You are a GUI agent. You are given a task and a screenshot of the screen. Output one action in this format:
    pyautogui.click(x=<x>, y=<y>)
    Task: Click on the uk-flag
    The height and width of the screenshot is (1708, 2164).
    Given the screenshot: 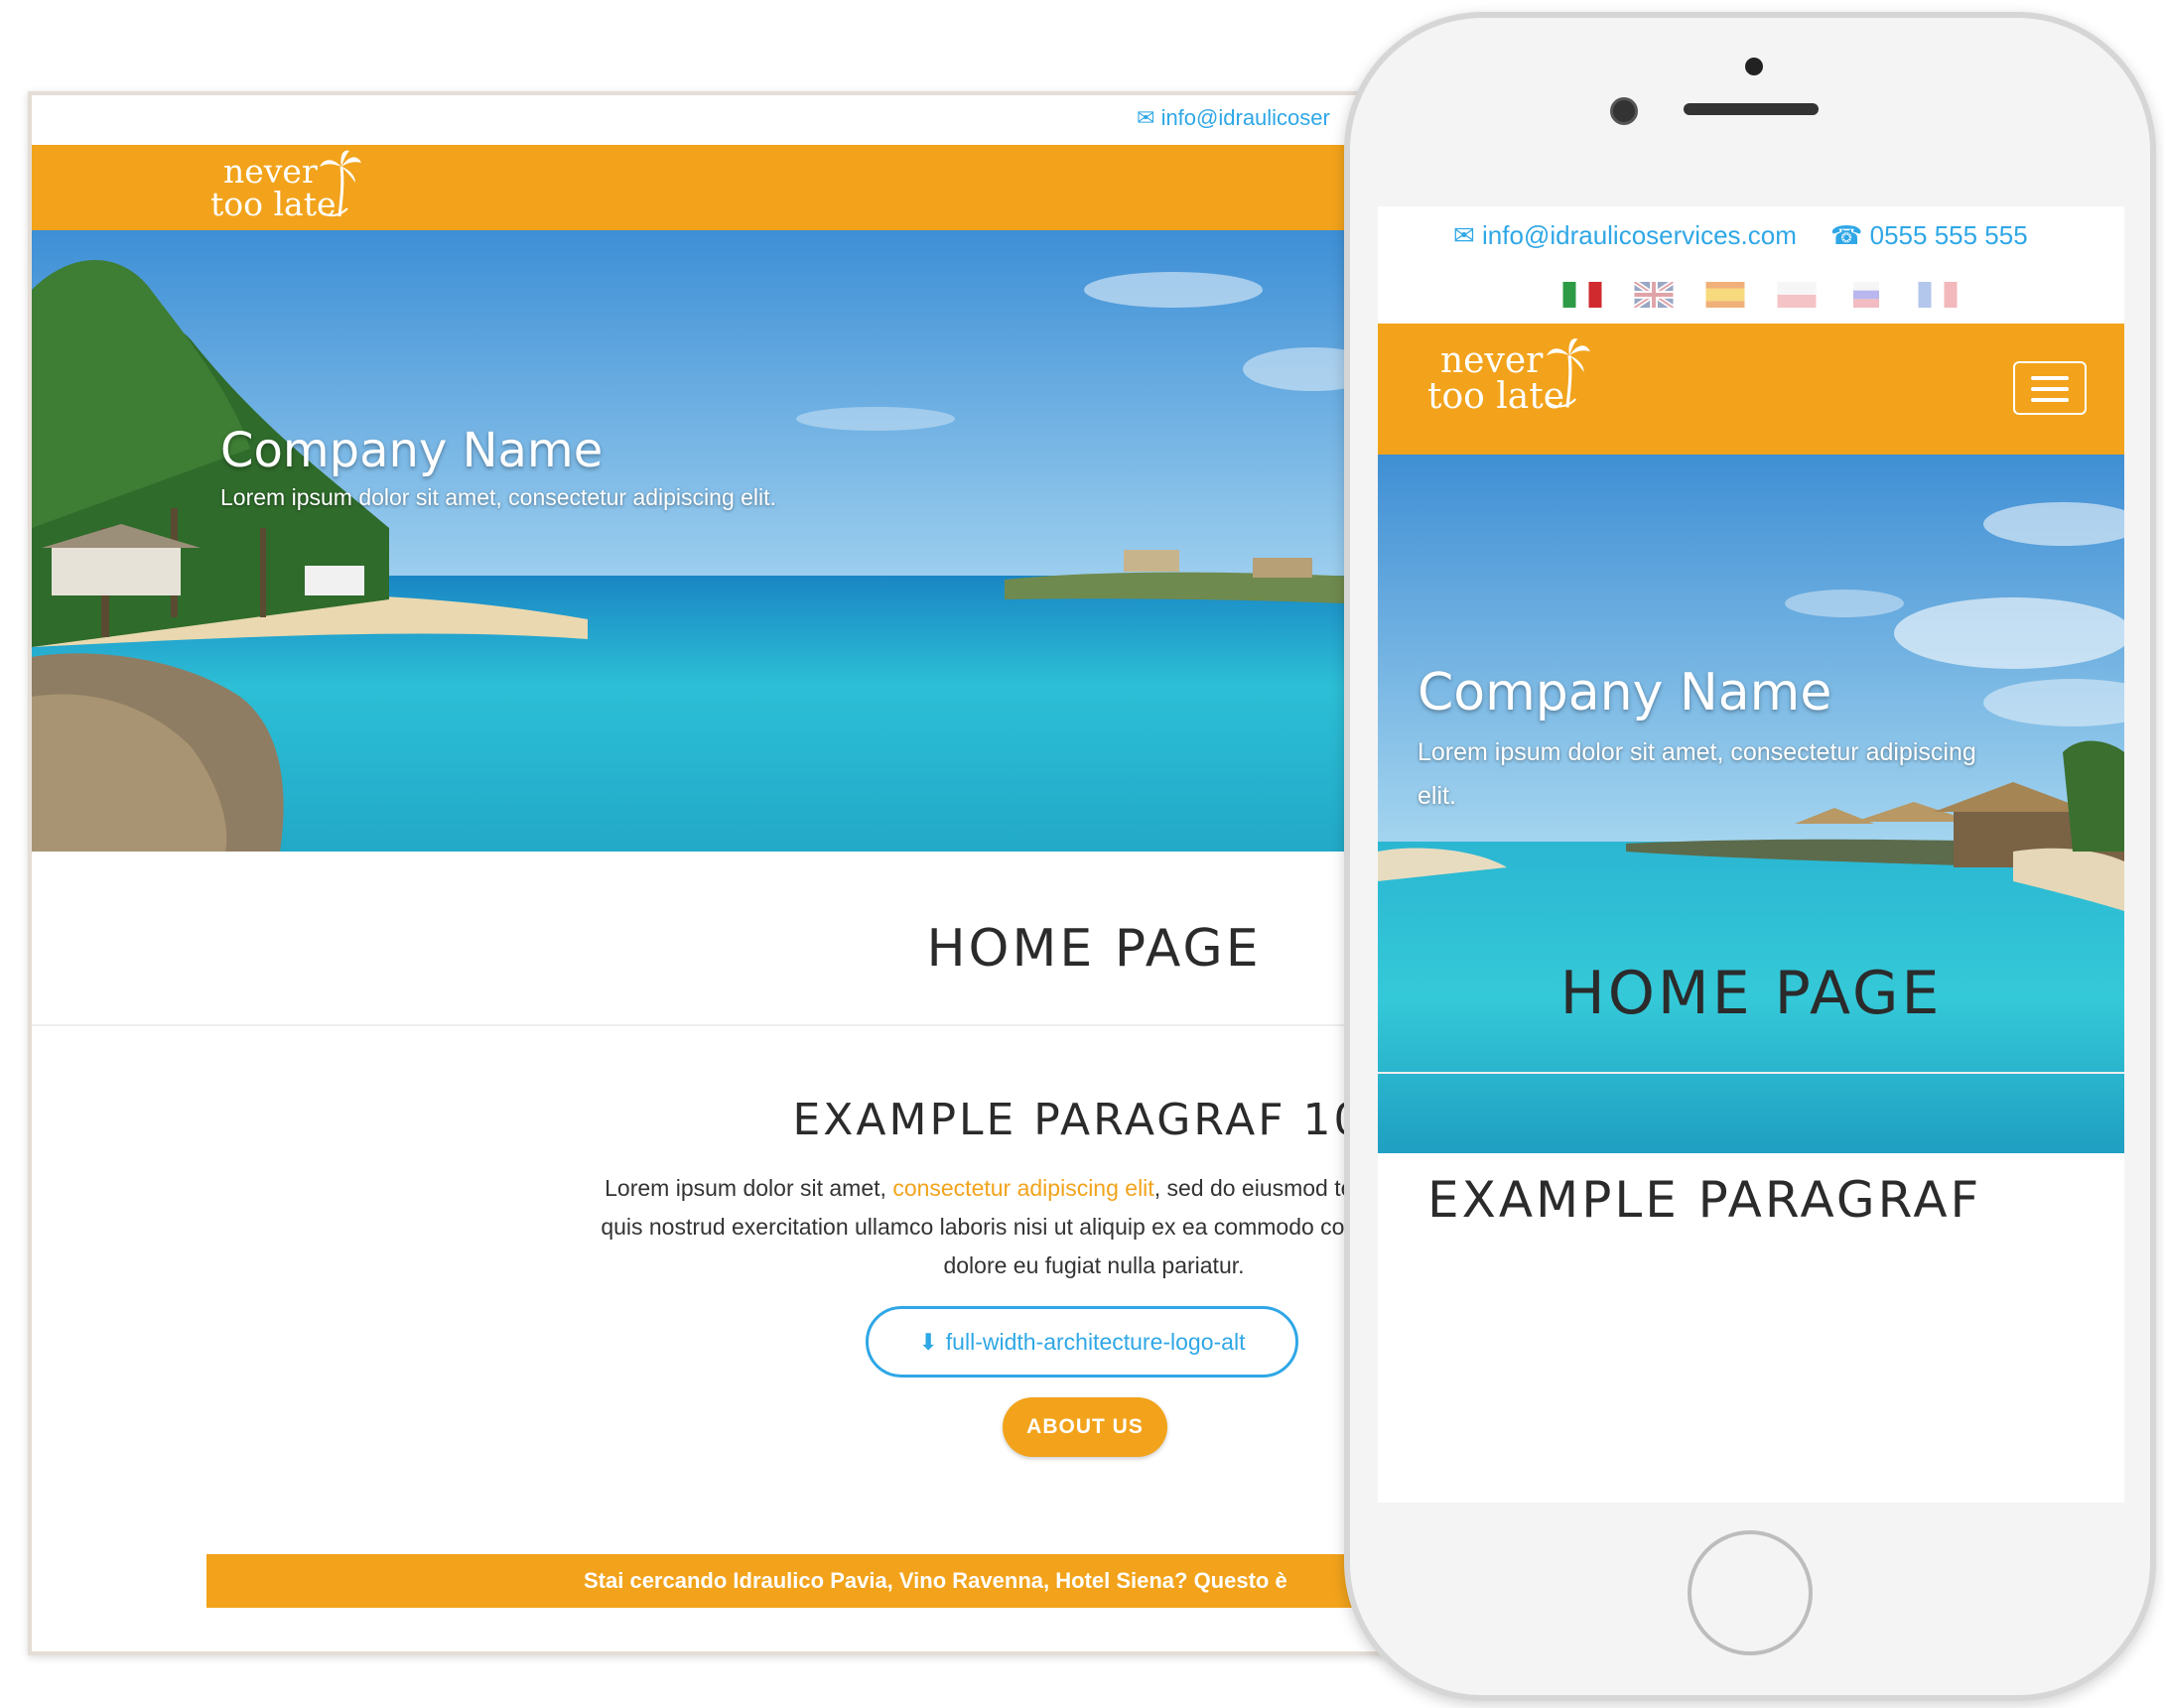 What is the action you would take?
    pyautogui.click(x=1654, y=295)
    